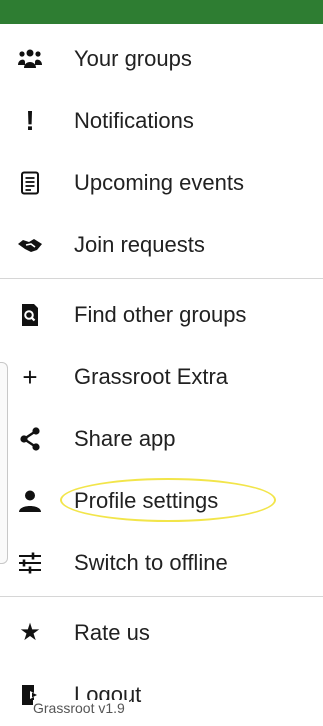  I want to click on drawer-item-find-other-groups: Find other groups, so click(161, 315).